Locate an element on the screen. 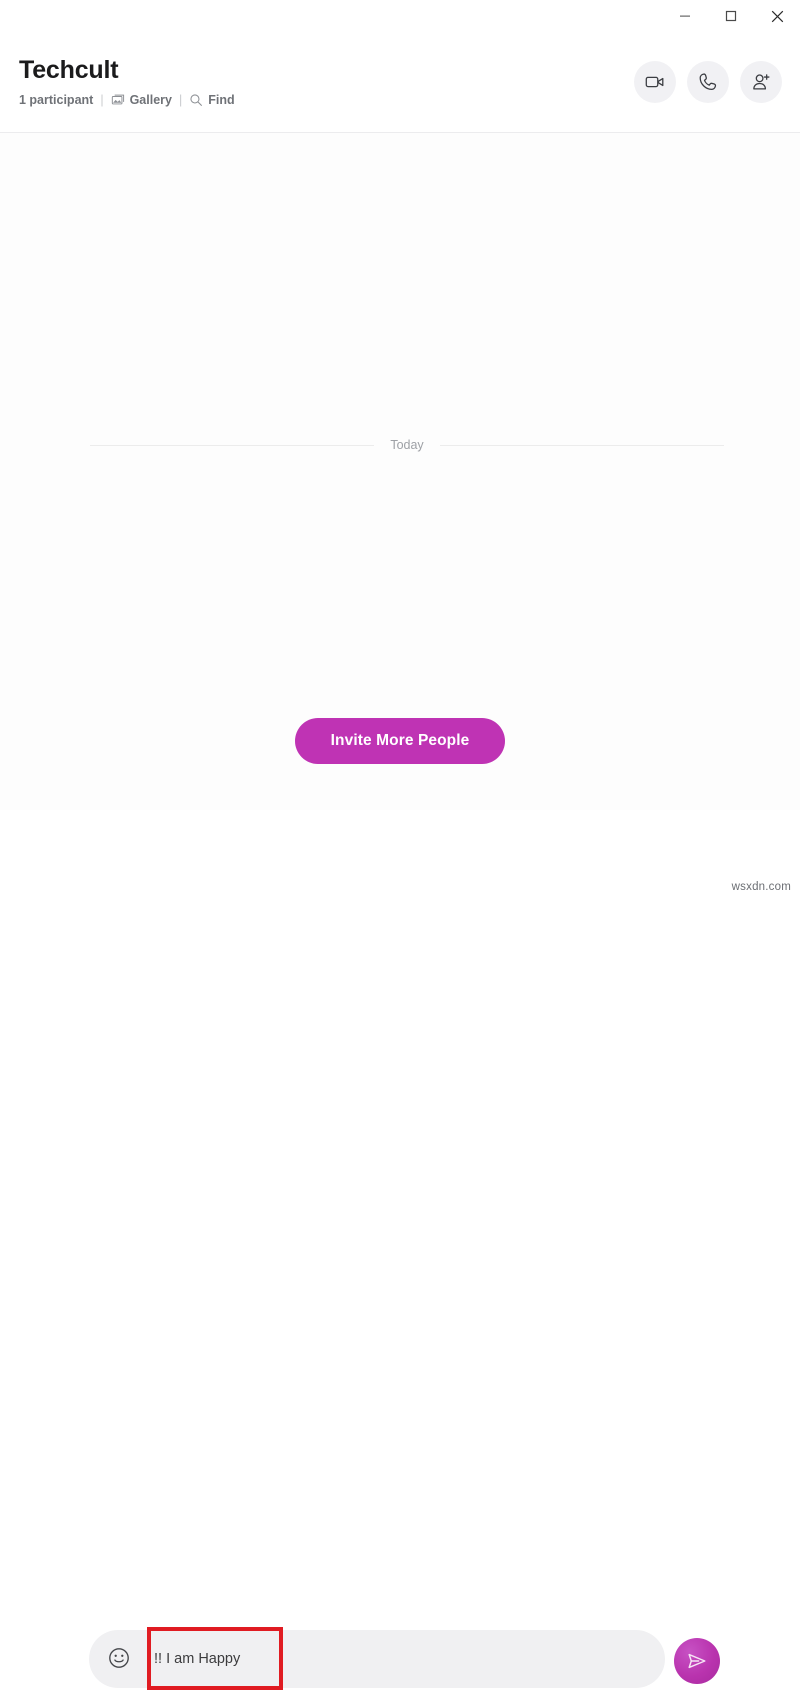 The image size is (800, 1690). audio-call-button is located at coordinates (708, 82).